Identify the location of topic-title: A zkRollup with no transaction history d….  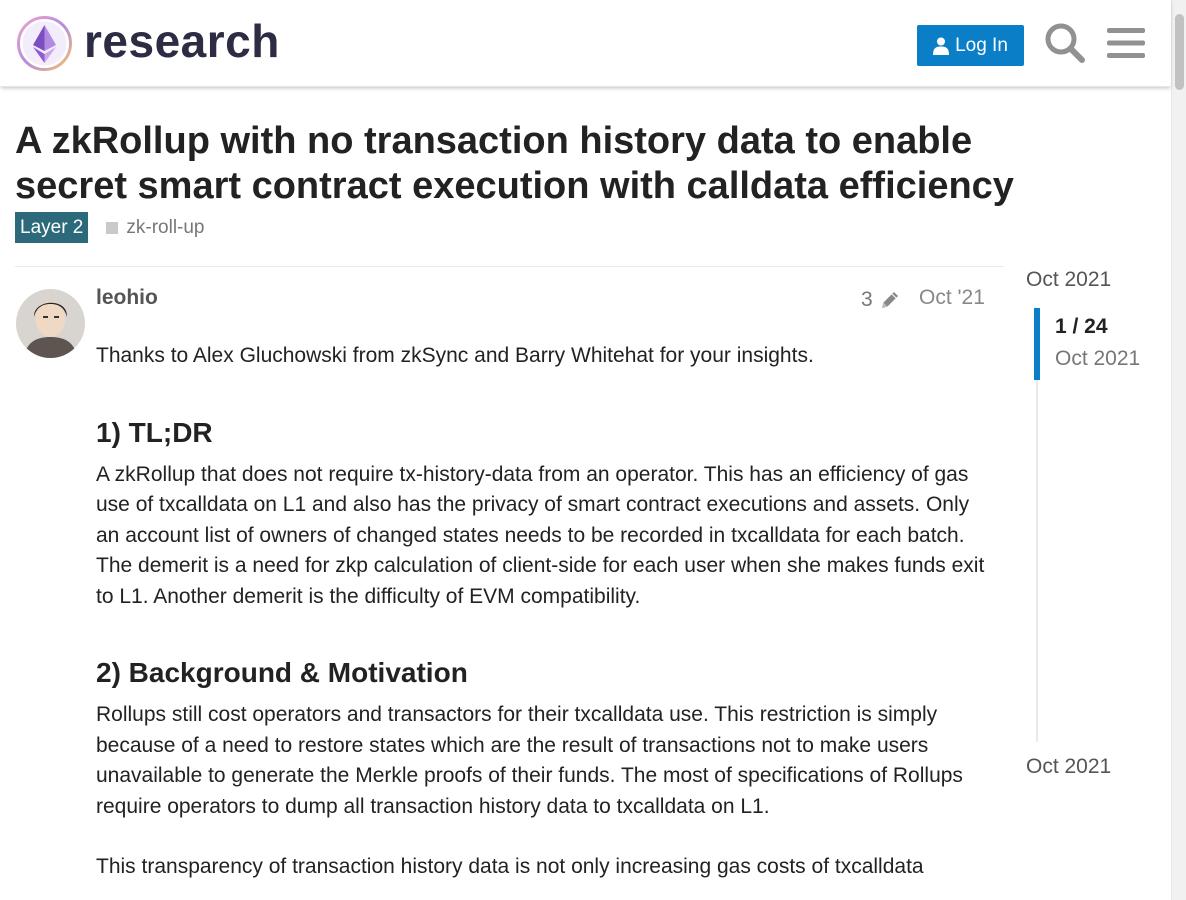
(525, 164).